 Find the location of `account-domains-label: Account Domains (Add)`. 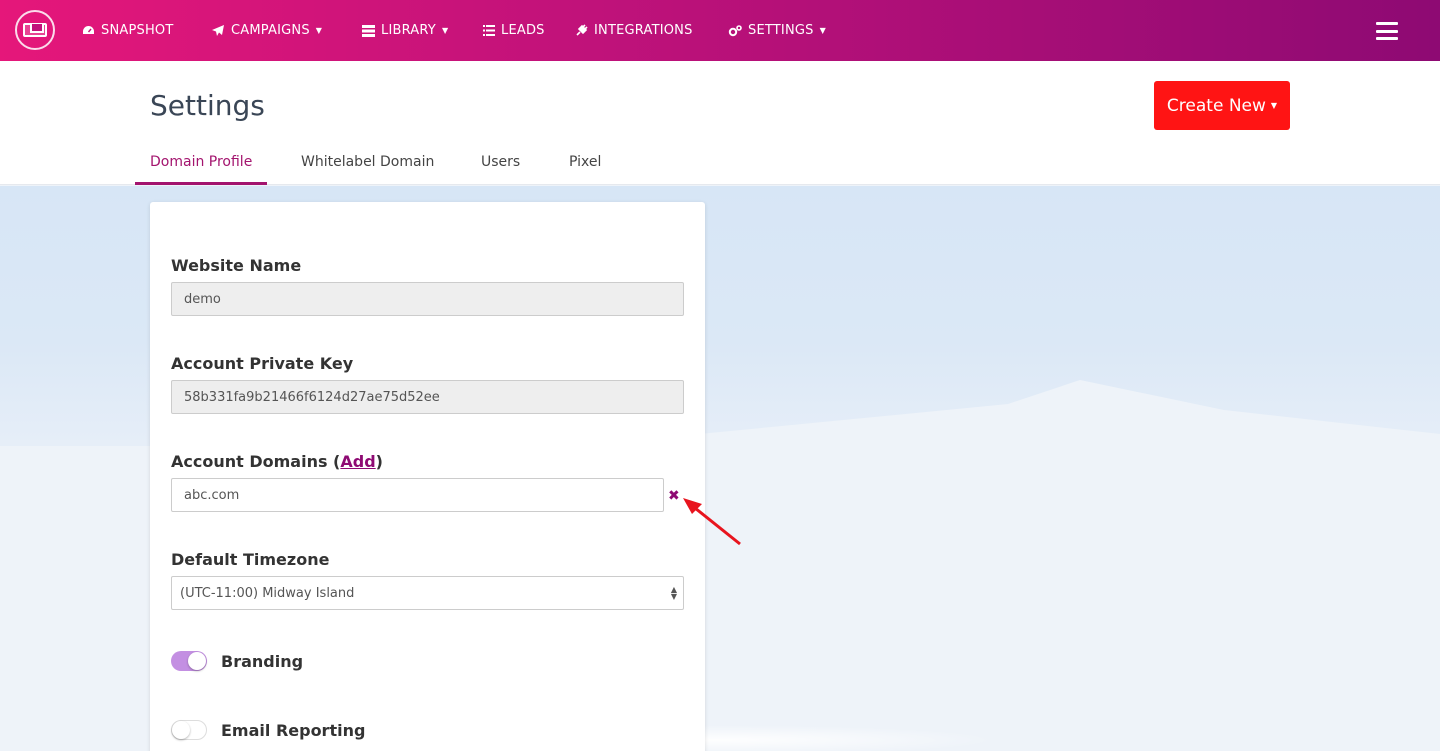

account-domains-label: Account Domains (Add) is located at coordinates (277, 461).